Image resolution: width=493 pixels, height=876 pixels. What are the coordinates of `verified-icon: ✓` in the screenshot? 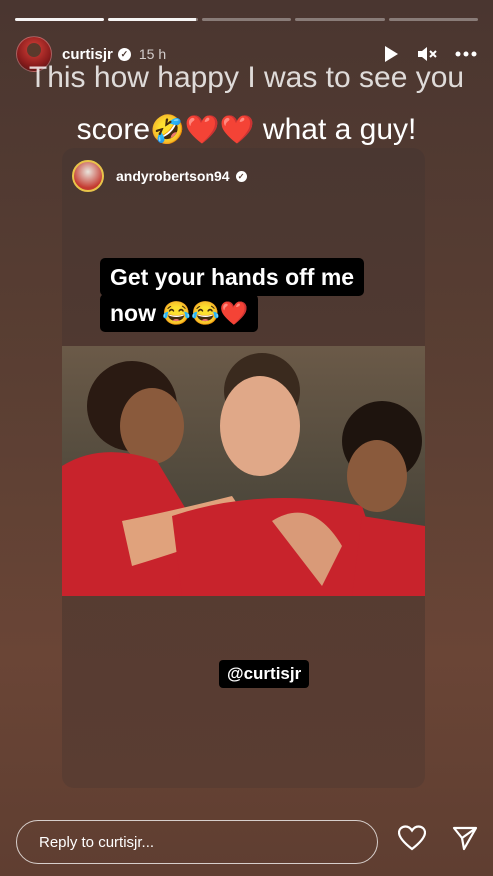 It's located at (241, 176).